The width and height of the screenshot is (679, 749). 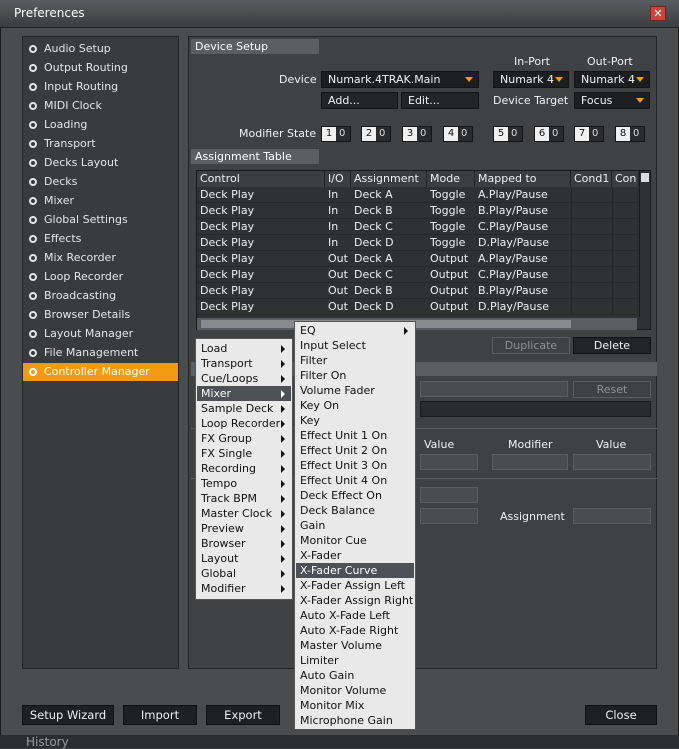 What do you see at coordinates (355, 660) in the screenshot?
I see `menu-item-limiter: Limiter` at bounding box center [355, 660].